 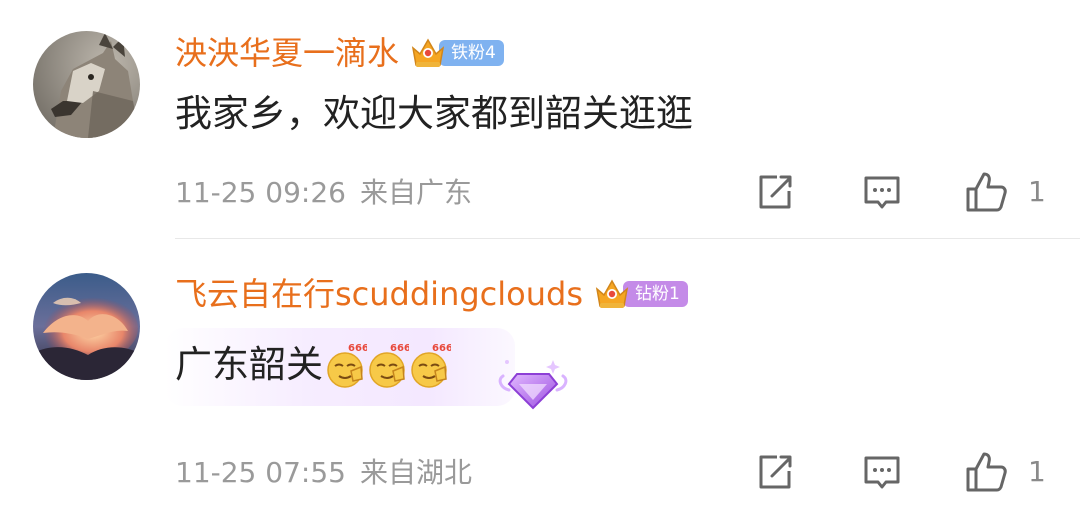 What do you see at coordinates (655, 294) in the screenshot?
I see `fan-badge-label: 钻粉1` at bounding box center [655, 294].